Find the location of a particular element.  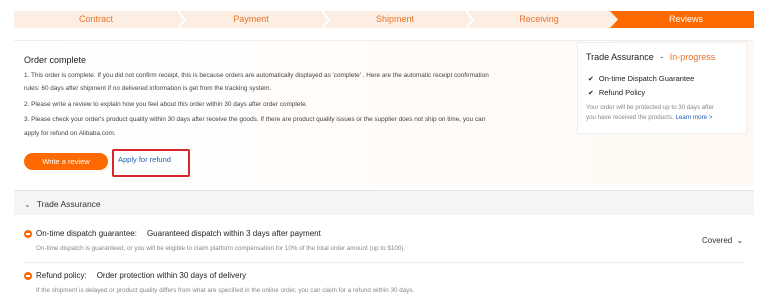

step-contract: Contract is located at coordinates (95, 19).